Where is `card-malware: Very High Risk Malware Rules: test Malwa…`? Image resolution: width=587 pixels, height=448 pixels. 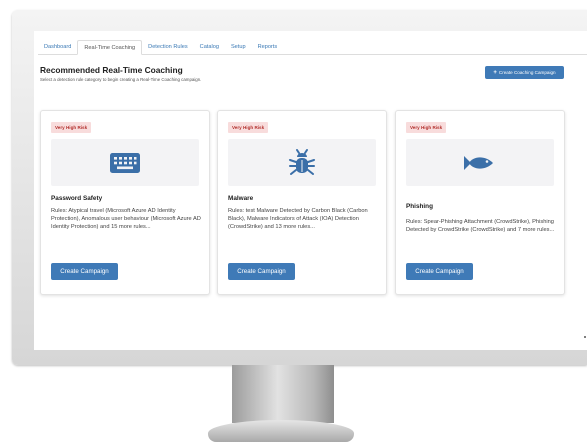
card-malware: Very High Risk Malware Rules: test Malwa… is located at coordinates (302, 202).